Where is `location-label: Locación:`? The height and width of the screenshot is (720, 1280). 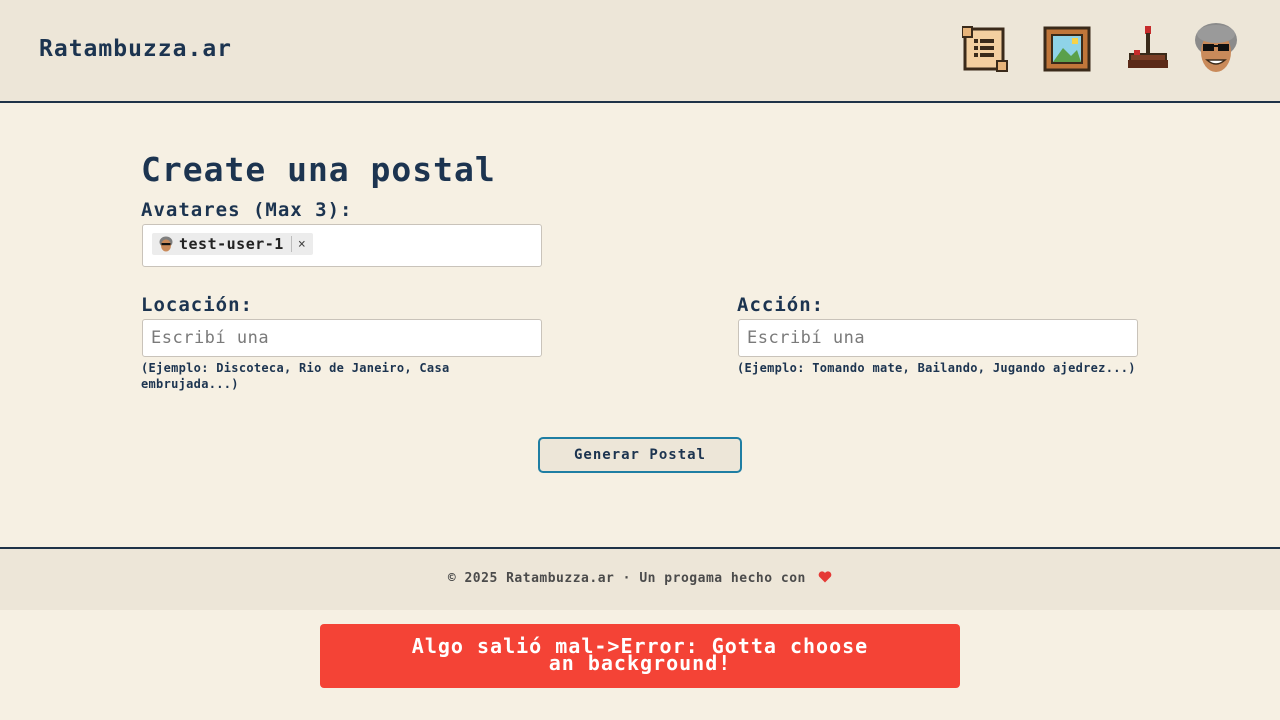 location-label: Locación: is located at coordinates (197, 305).